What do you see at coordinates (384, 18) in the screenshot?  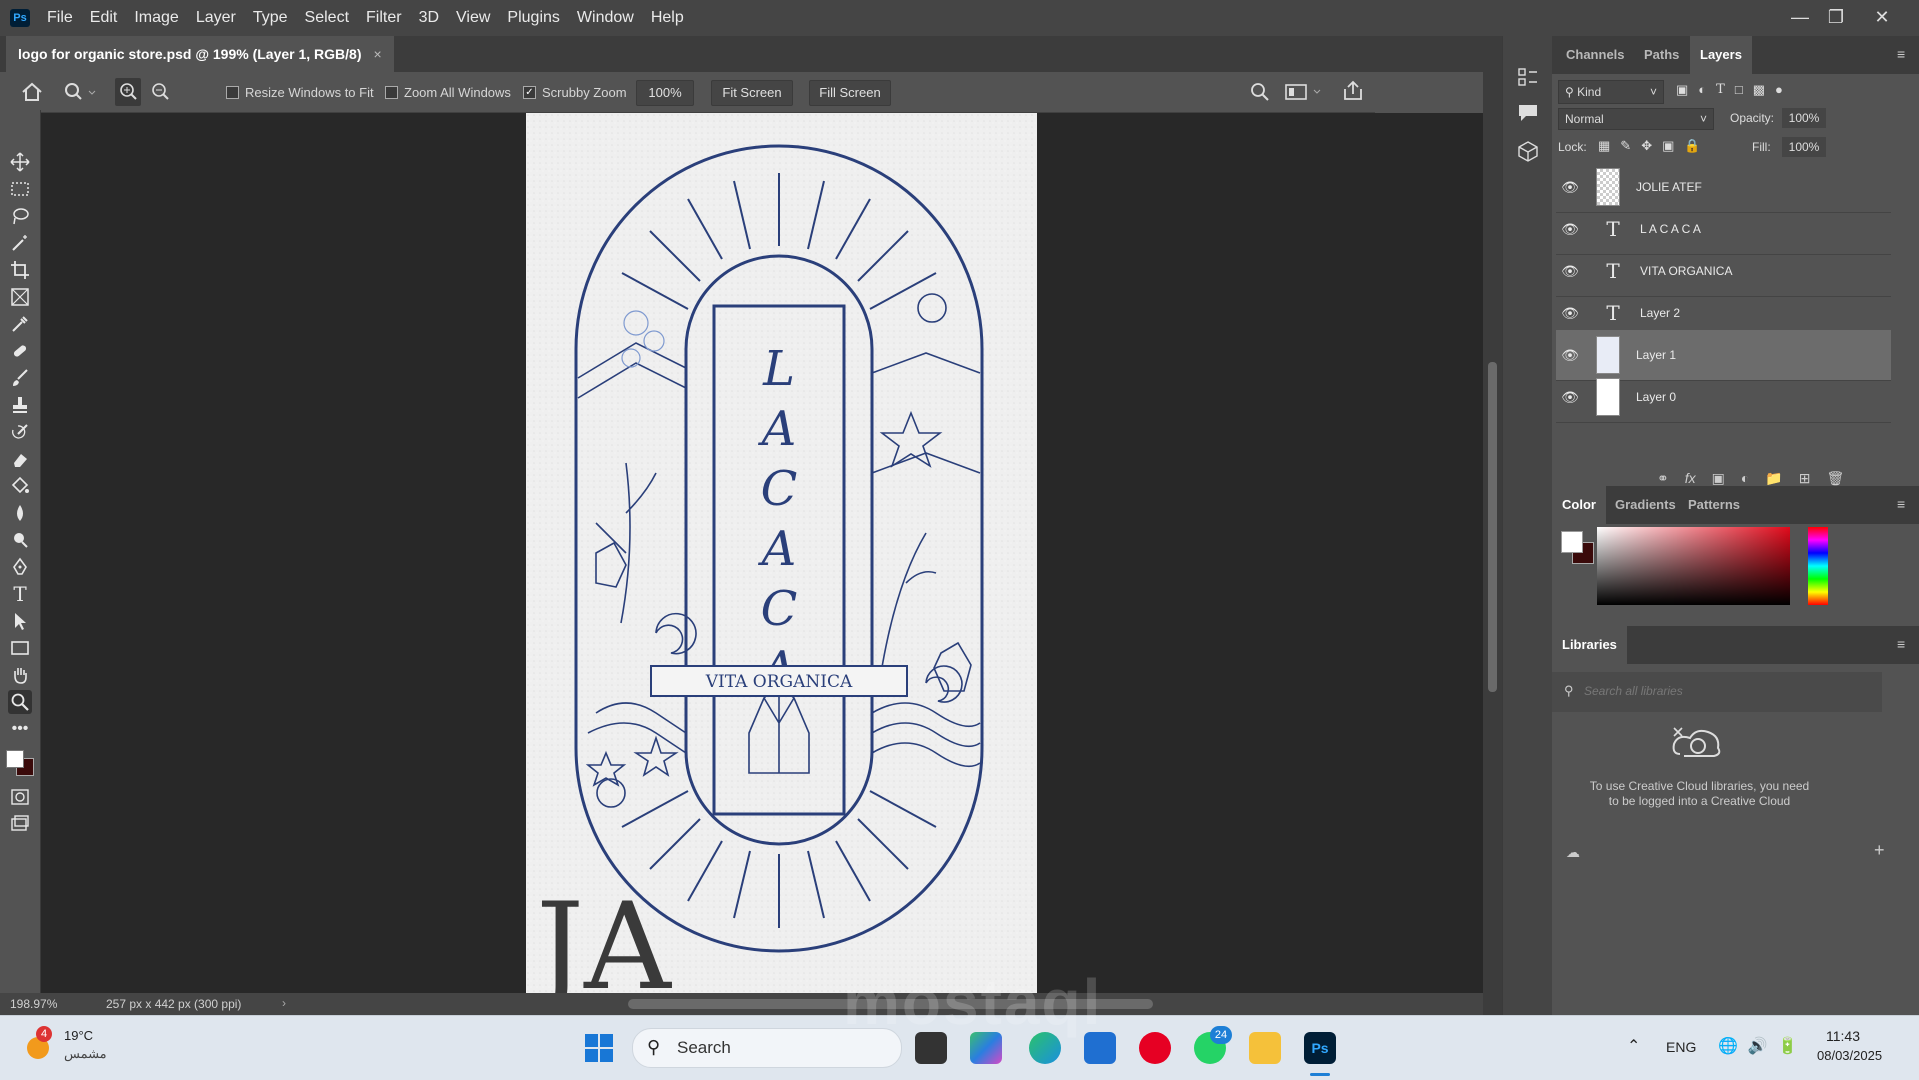 I see `menu-filter: Filter` at bounding box center [384, 18].